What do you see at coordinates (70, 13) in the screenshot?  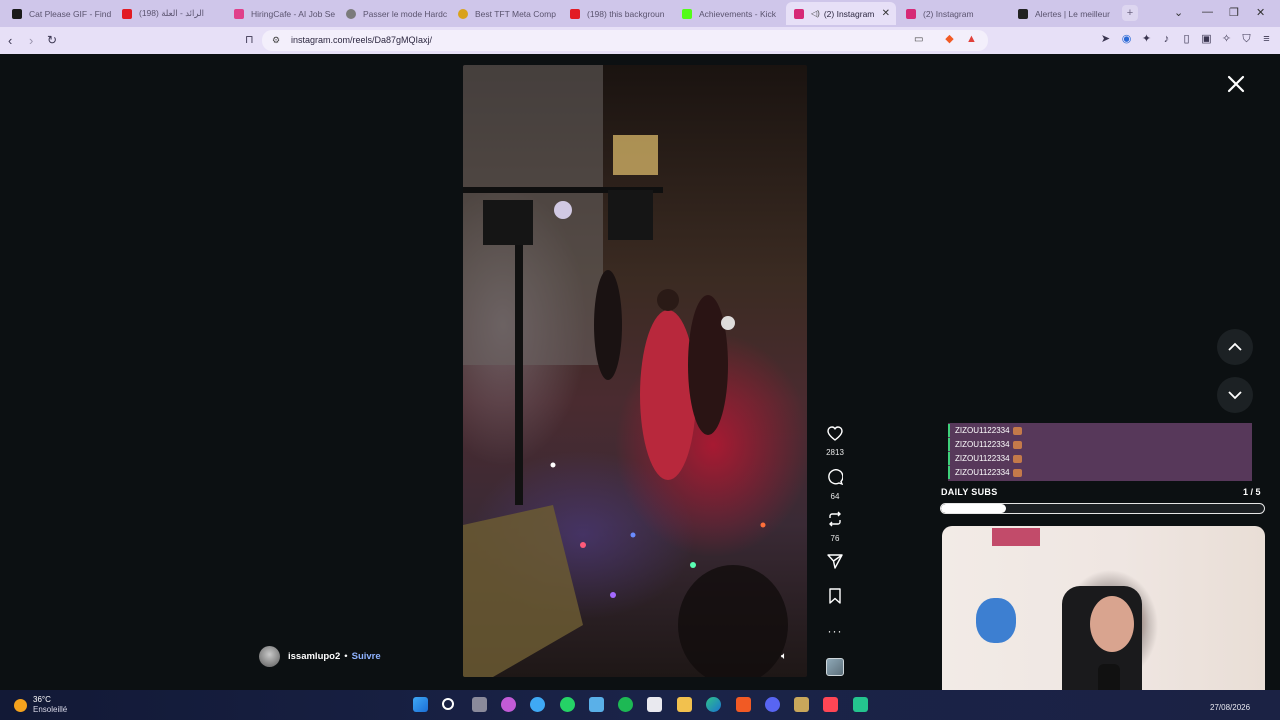 I see `tab-label: Cat Please GIF - Find` at bounding box center [70, 13].